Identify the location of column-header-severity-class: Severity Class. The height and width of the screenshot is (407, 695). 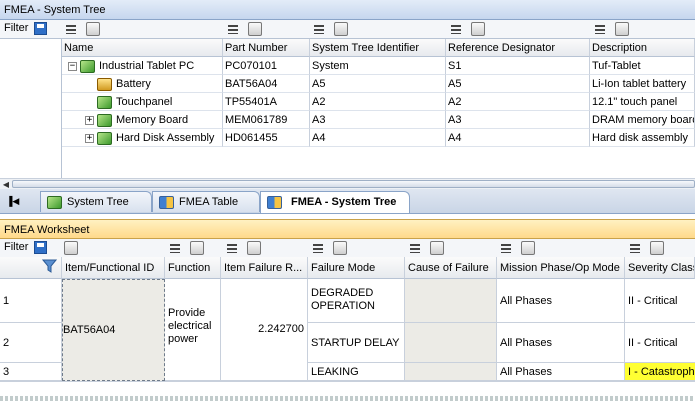
(660, 268).